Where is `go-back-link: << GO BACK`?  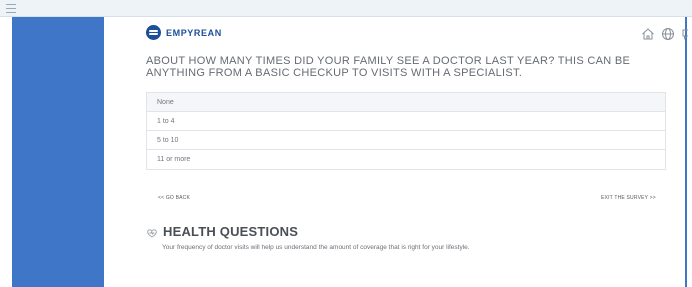
go-back-link: << GO BACK is located at coordinates (174, 198).